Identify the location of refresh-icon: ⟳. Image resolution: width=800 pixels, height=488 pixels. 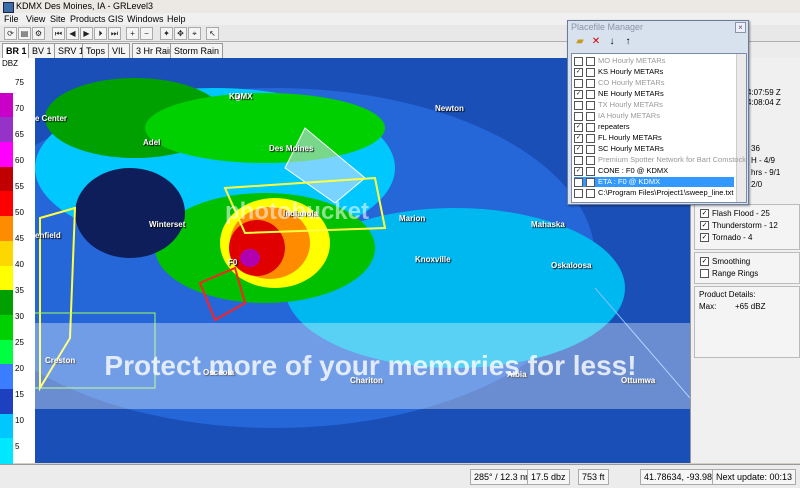
(10, 33).